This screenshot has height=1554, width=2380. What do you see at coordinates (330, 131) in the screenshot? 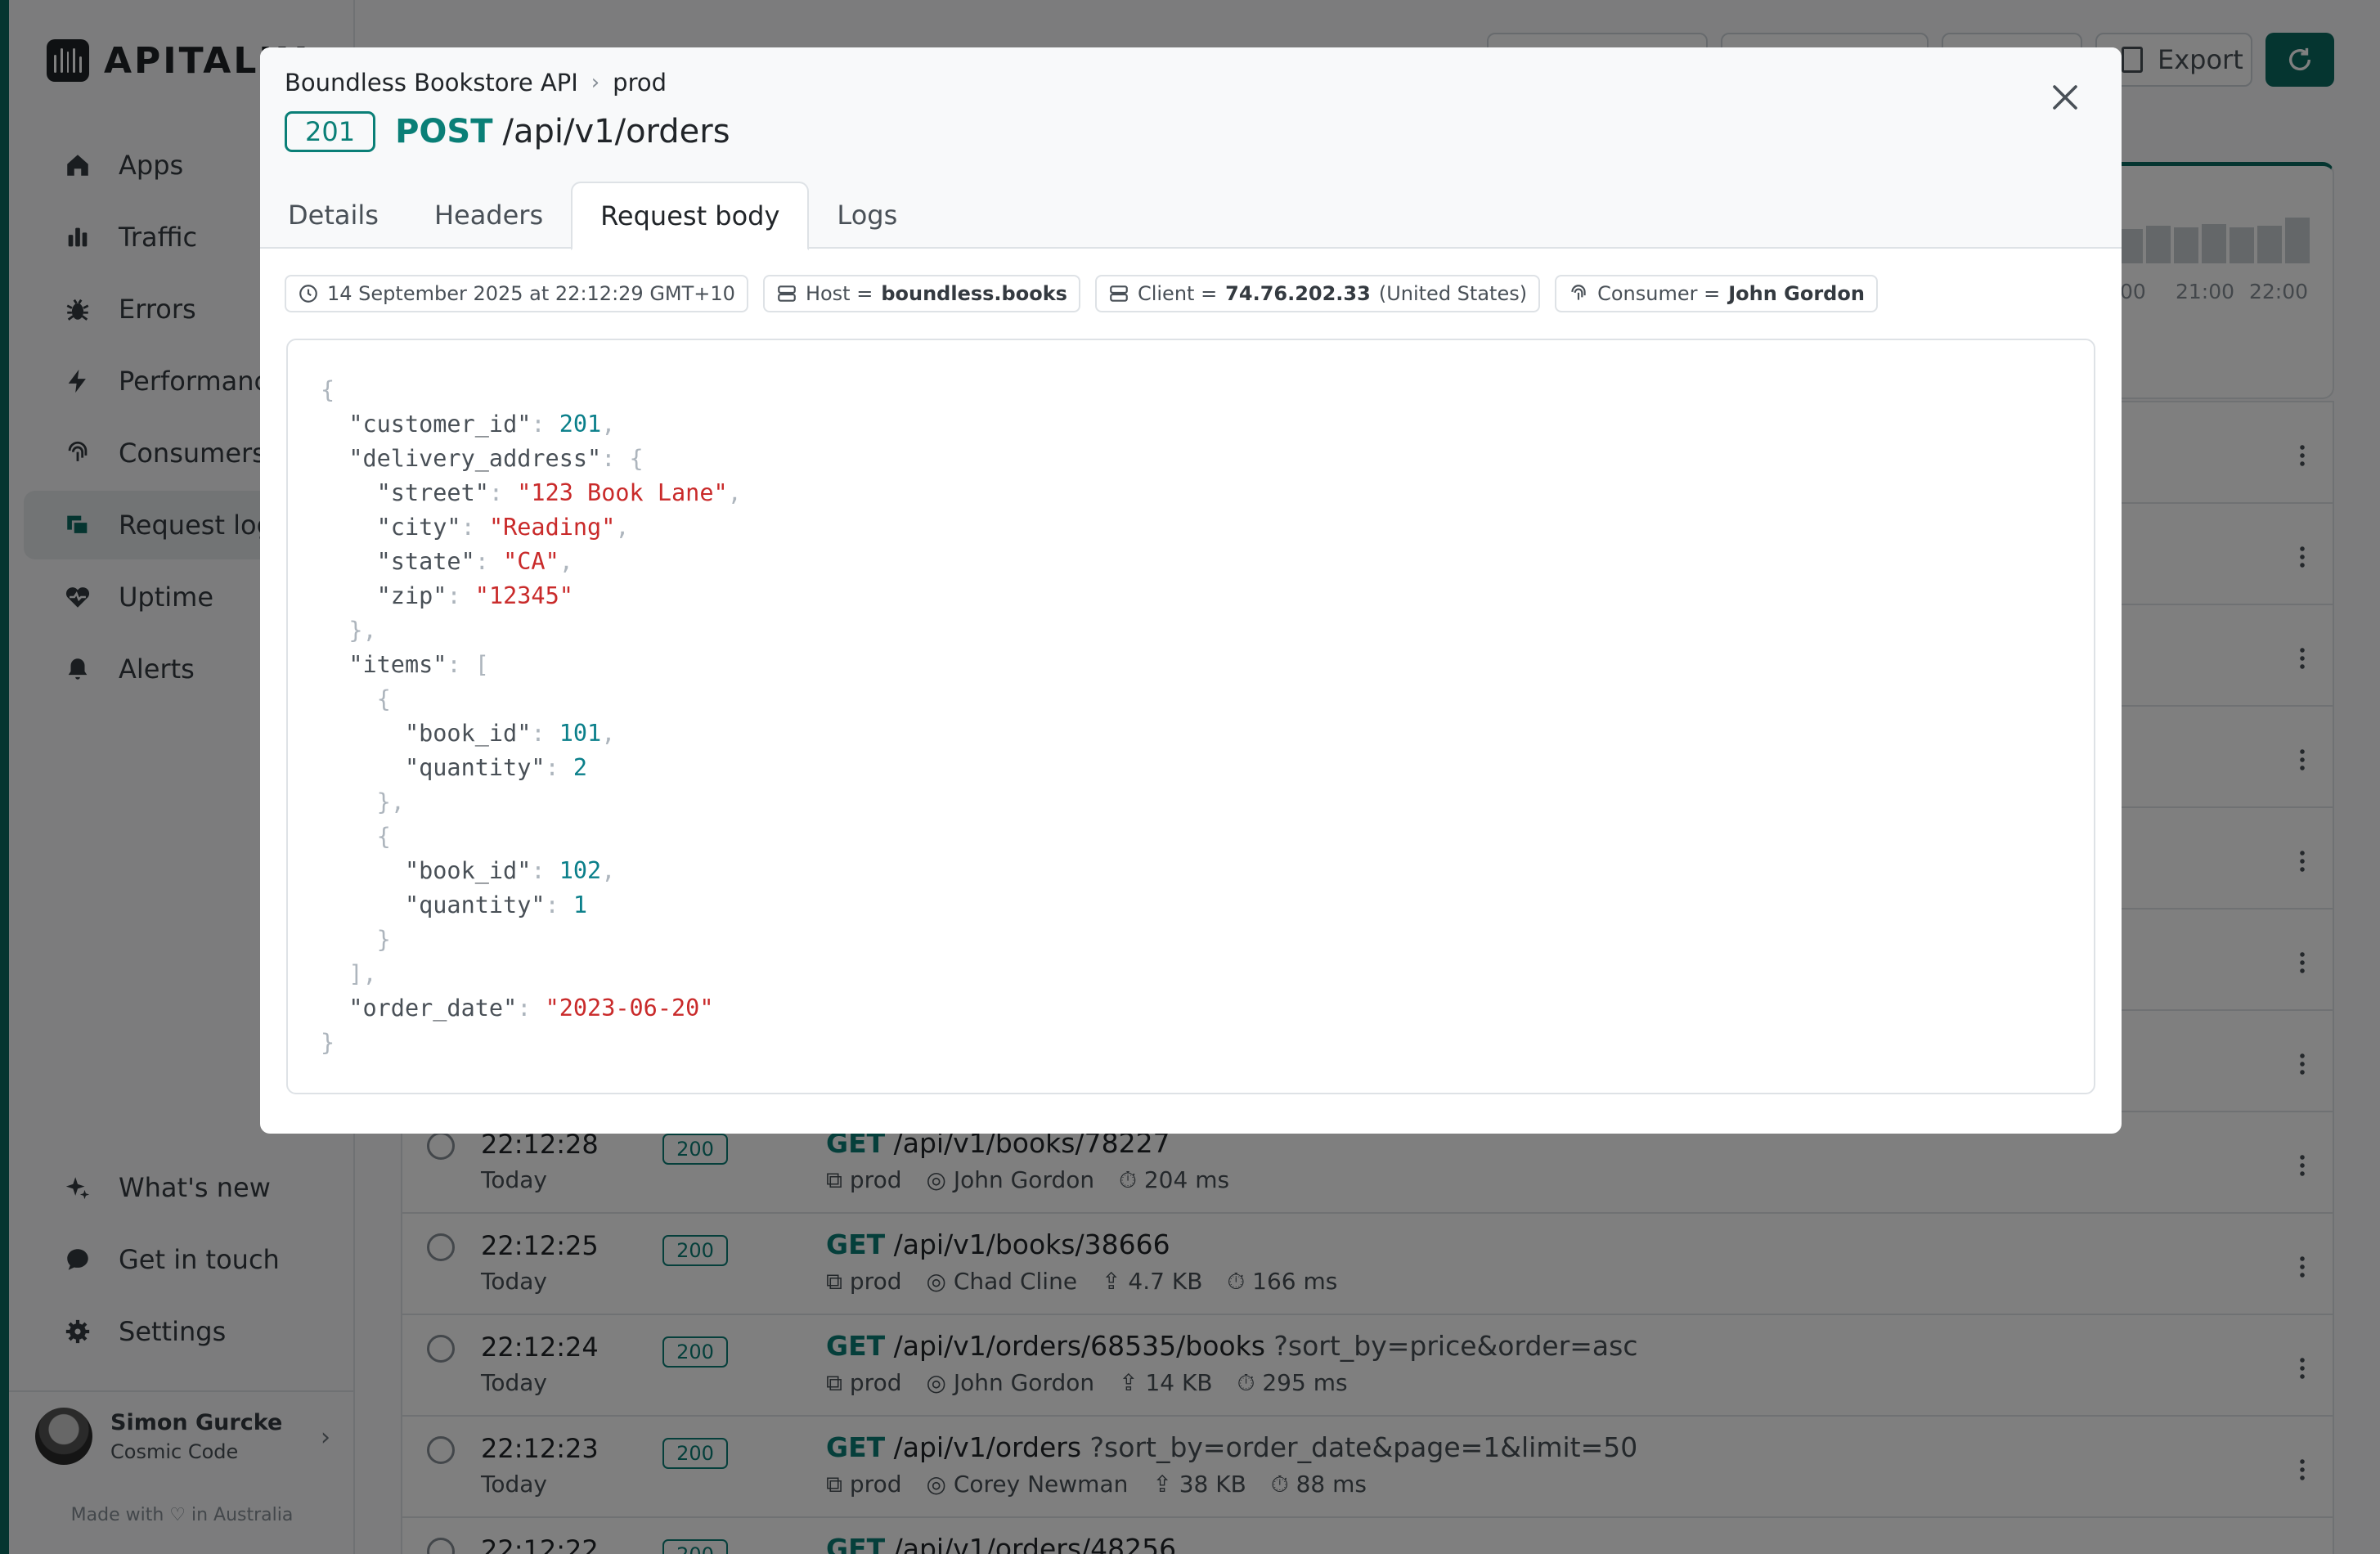
I see `status-badge: 201` at bounding box center [330, 131].